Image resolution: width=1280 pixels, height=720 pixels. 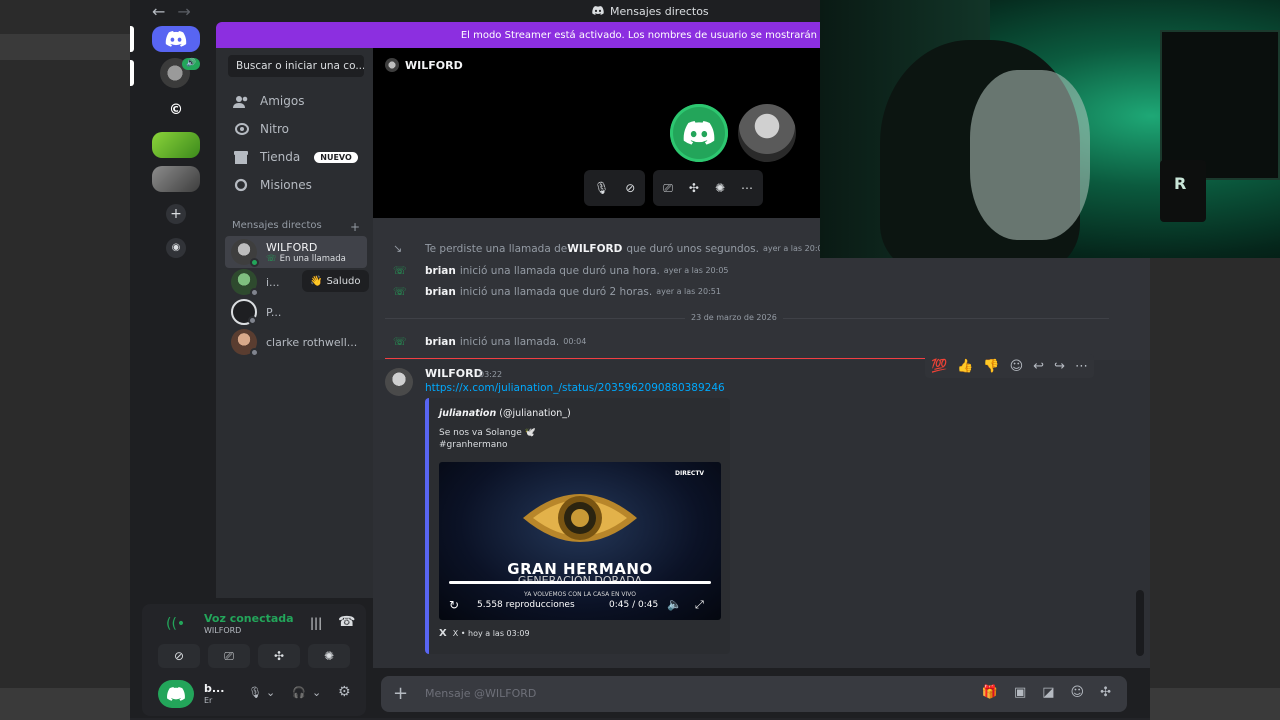 I want to click on signal-icon: ((•, so click(x=175, y=624).